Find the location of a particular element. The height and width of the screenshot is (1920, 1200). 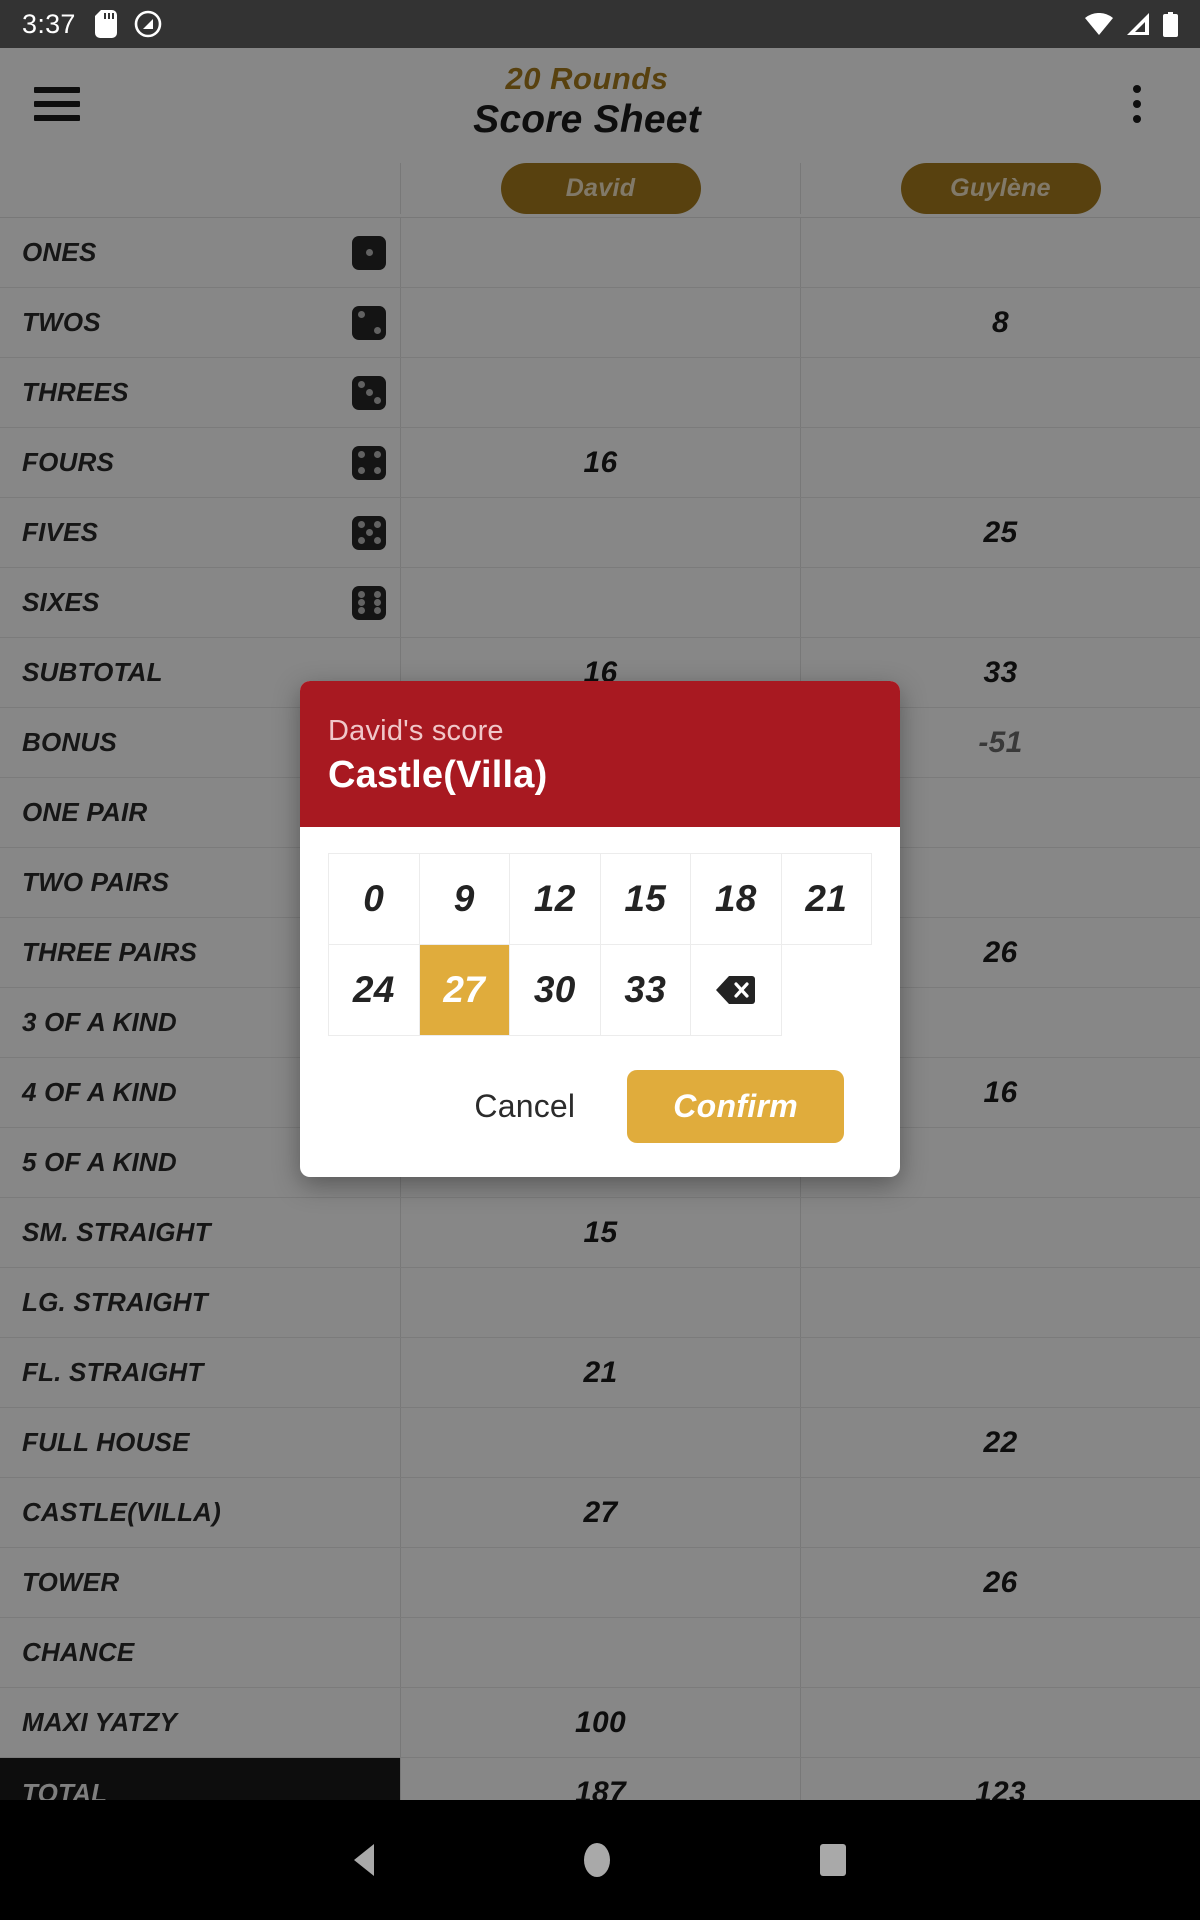

nav-back-icon is located at coordinates (364, 1860).